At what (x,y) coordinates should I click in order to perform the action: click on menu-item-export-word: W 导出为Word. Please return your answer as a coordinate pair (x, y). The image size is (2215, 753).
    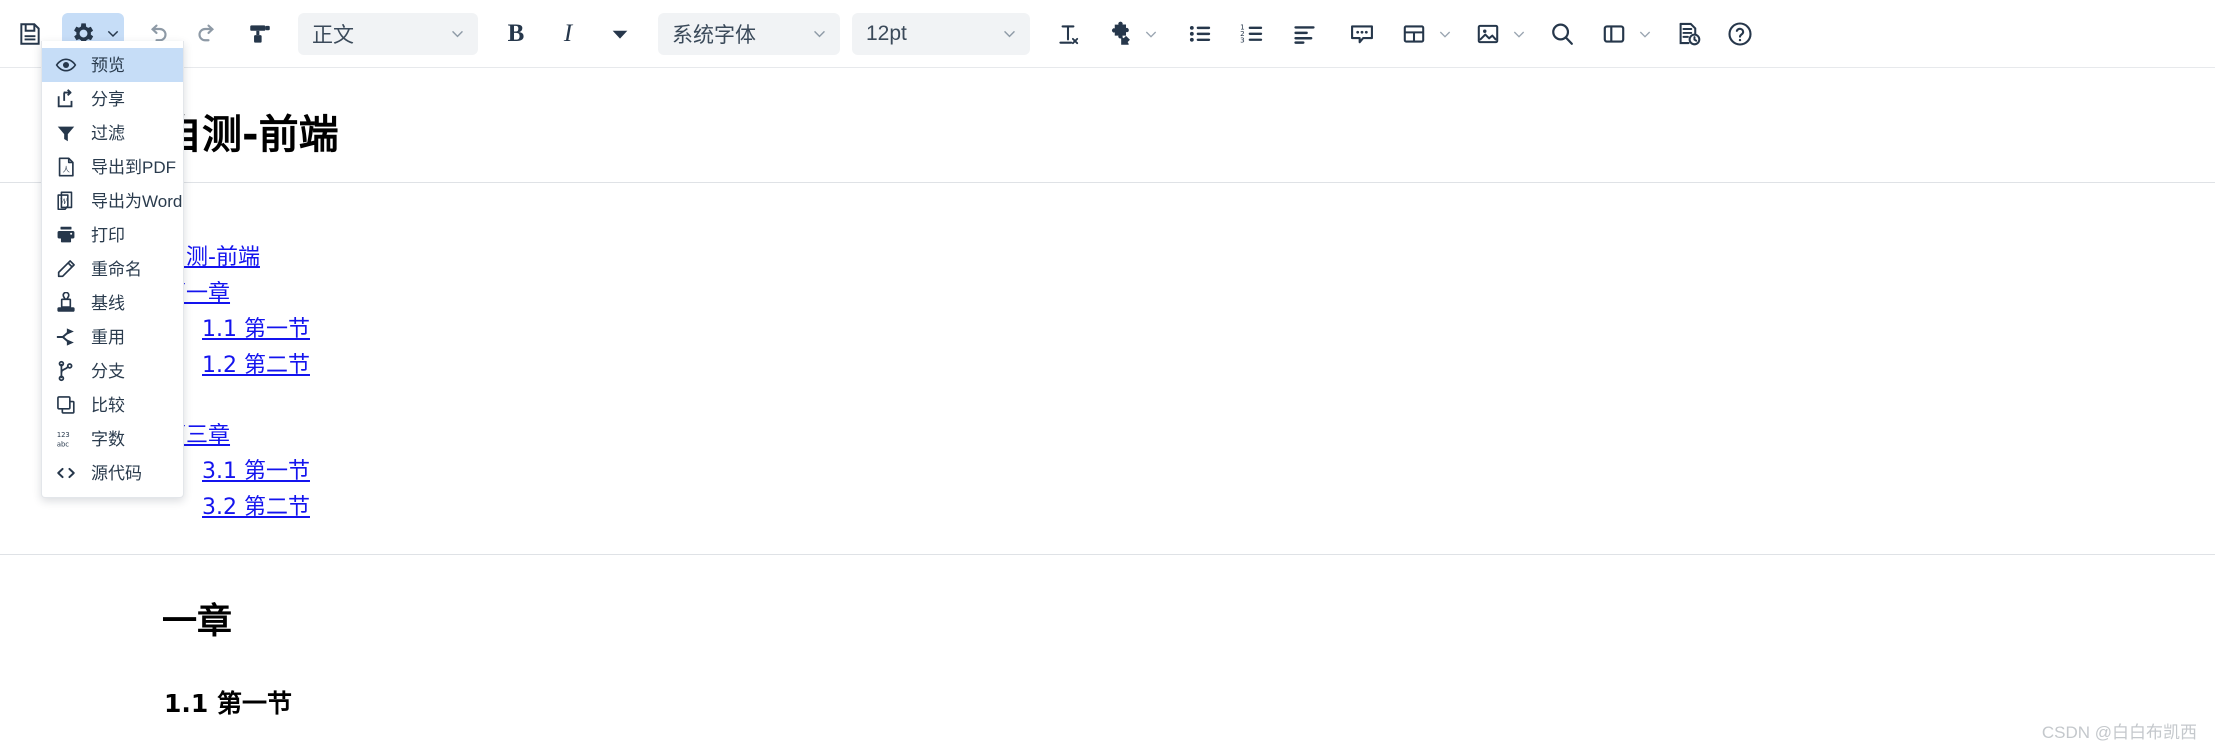
    Looking at the image, I should click on (112, 201).